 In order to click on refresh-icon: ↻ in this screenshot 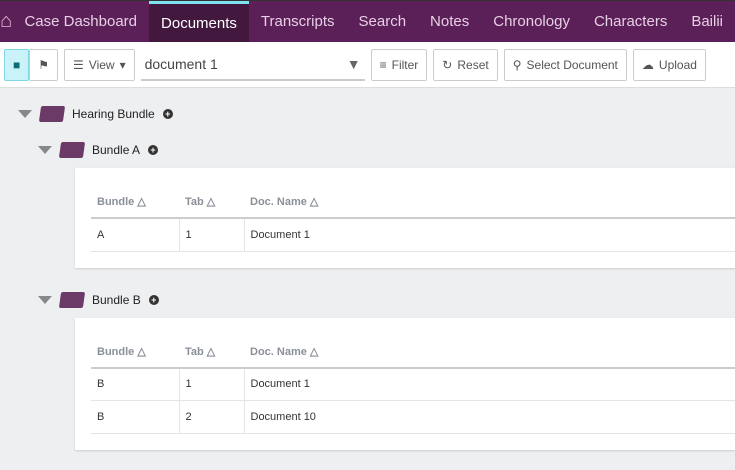, I will do `click(447, 64)`.